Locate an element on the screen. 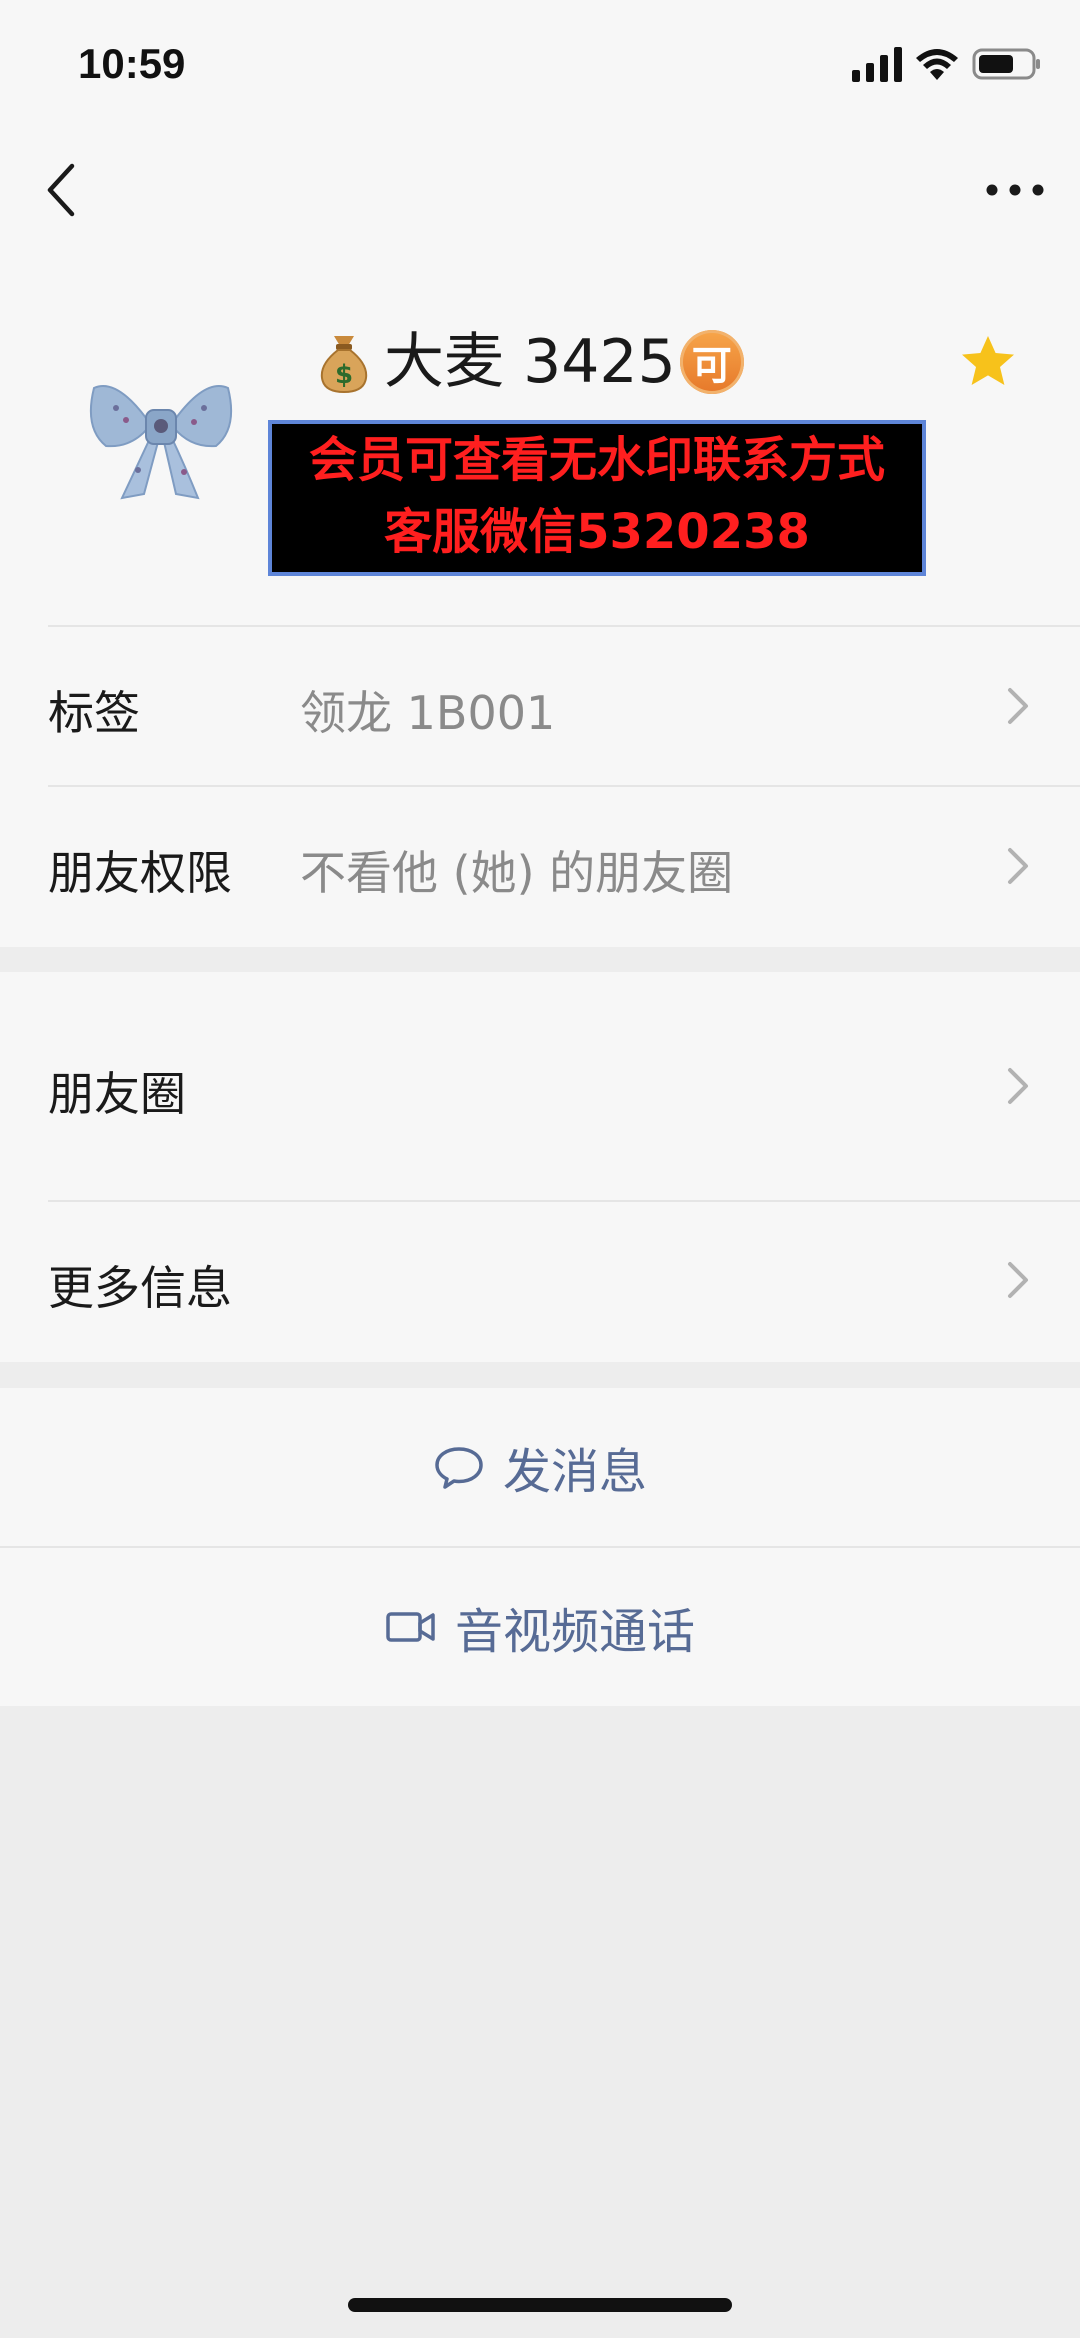 The image size is (1080, 2338). avatar is located at coordinates (161, 433).